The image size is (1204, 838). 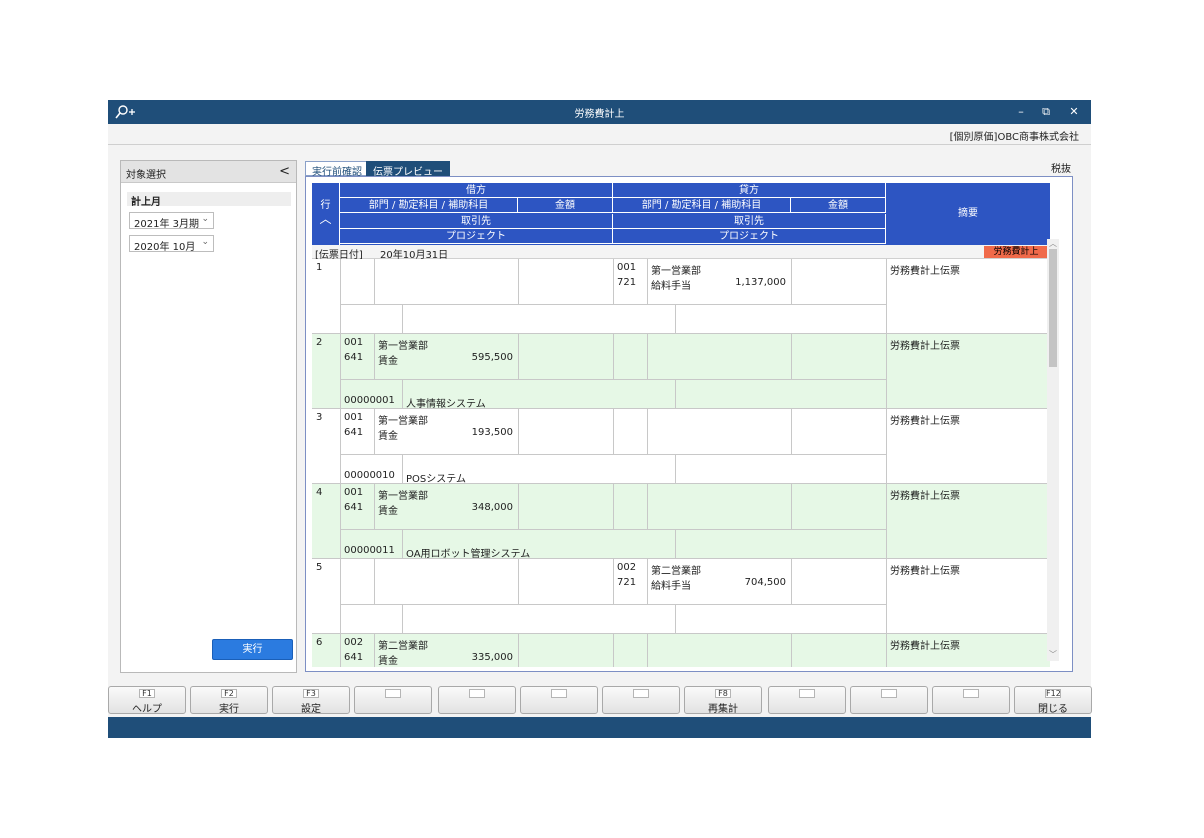 What do you see at coordinates (1074, 112) in the screenshot?
I see `close-icon: ✕` at bounding box center [1074, 112].